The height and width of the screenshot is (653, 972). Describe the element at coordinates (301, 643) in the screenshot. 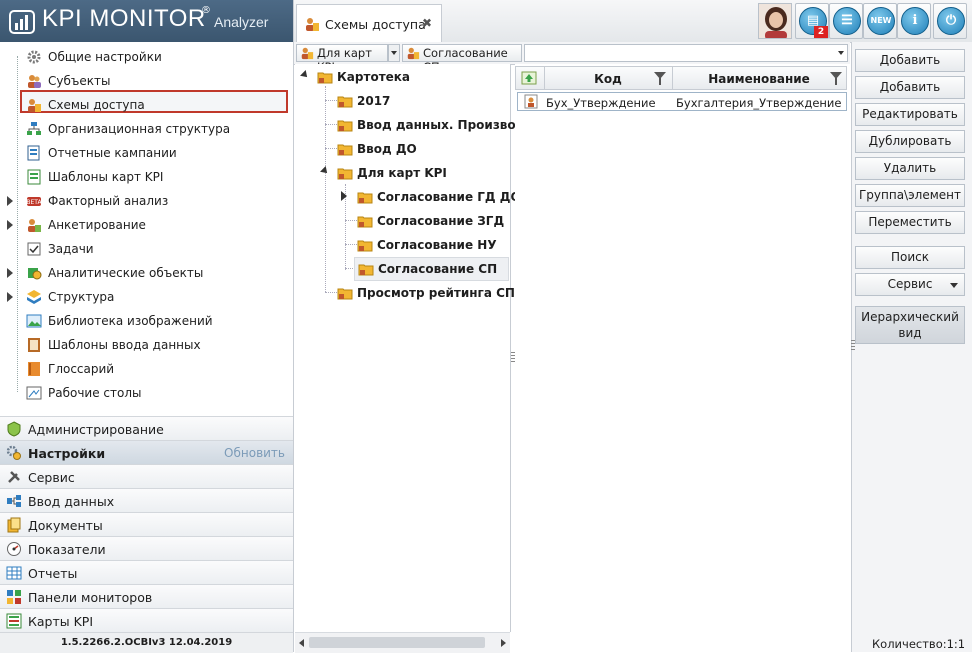

I see `scroll-left-icon` at that location.